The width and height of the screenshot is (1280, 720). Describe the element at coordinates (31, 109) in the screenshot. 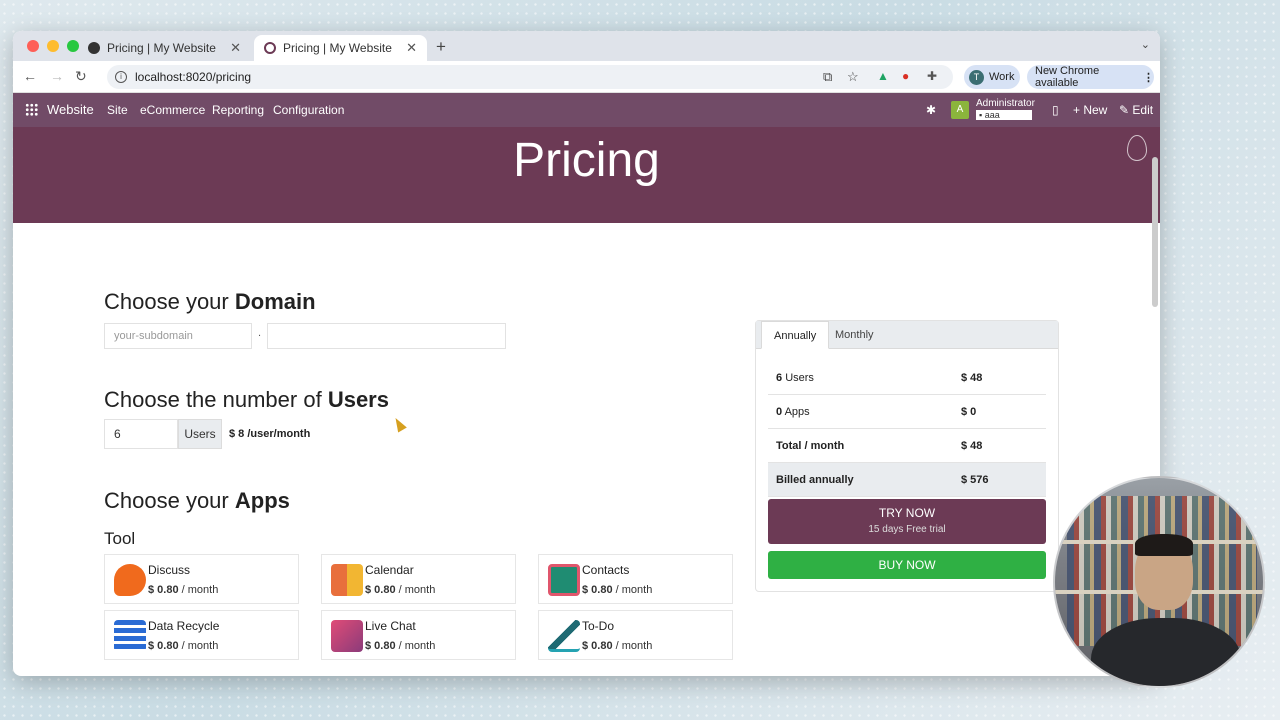

I see `apps-grid-icon` at that location.